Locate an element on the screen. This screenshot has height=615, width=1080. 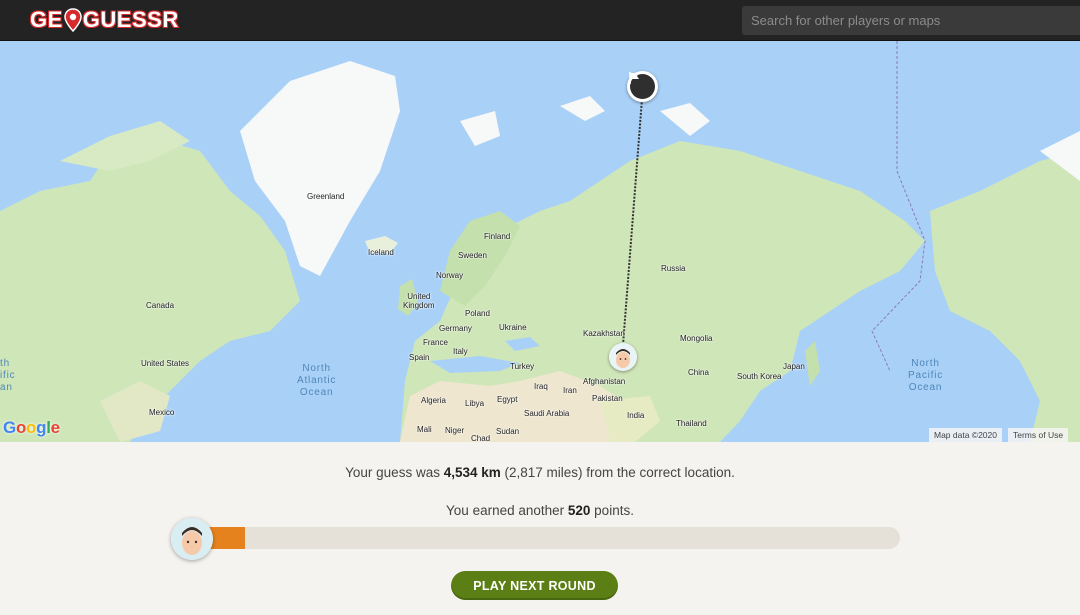
label-germany: Germany is located at coordinates (455, 328).